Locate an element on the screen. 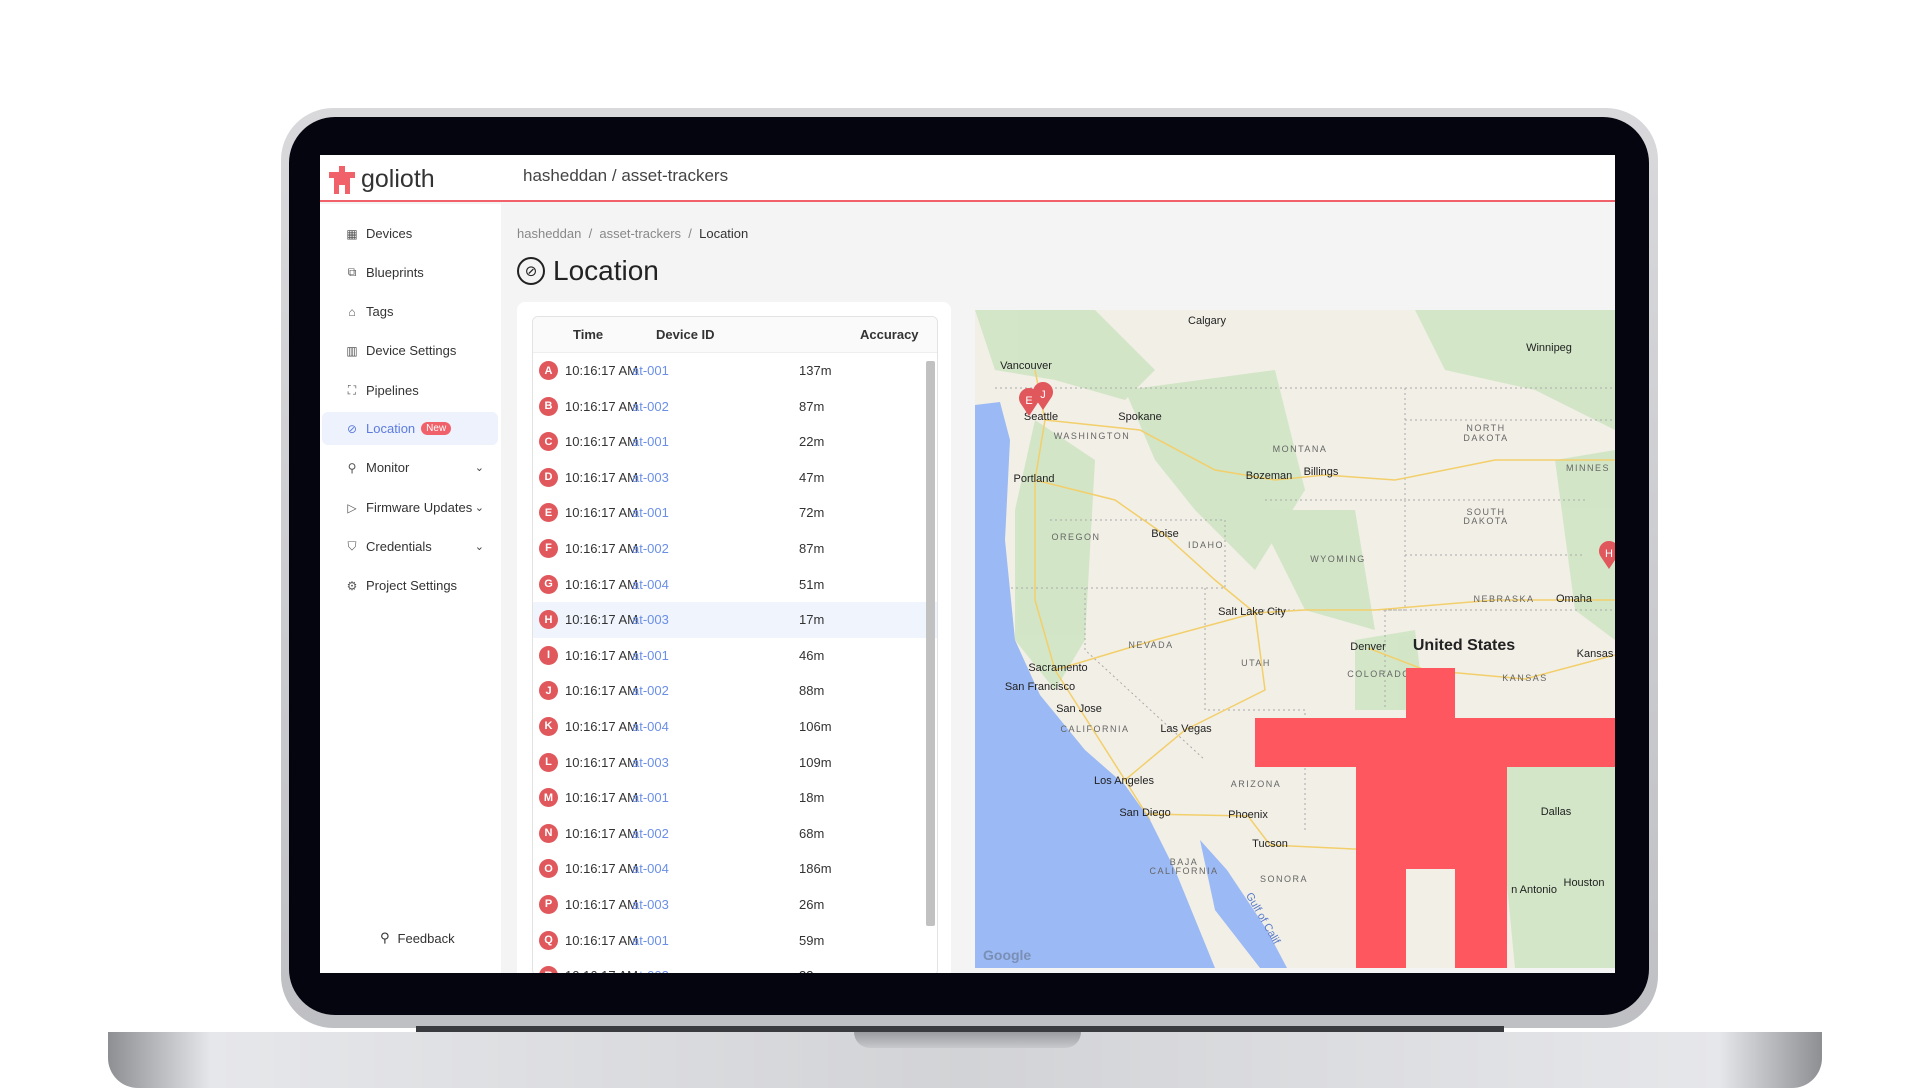 The width and height of the screenshot is (1920, 1088). sidebar-item-label: Project Settings is located at coordinates (412, 585).